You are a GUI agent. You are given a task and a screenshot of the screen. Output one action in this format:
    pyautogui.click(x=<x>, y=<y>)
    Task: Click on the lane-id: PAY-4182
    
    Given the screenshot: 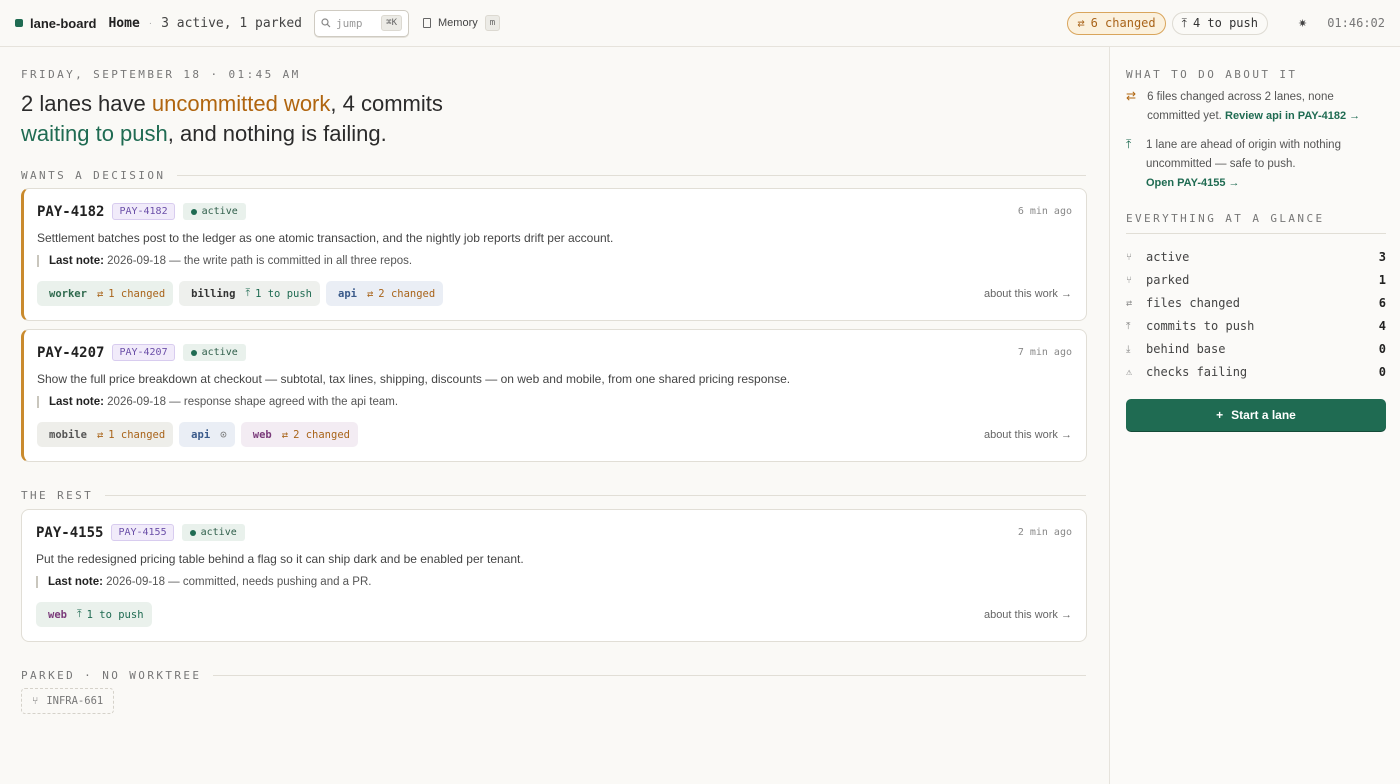 What is the action you would take?
    pyautogui.click(x=70, y=212)
    